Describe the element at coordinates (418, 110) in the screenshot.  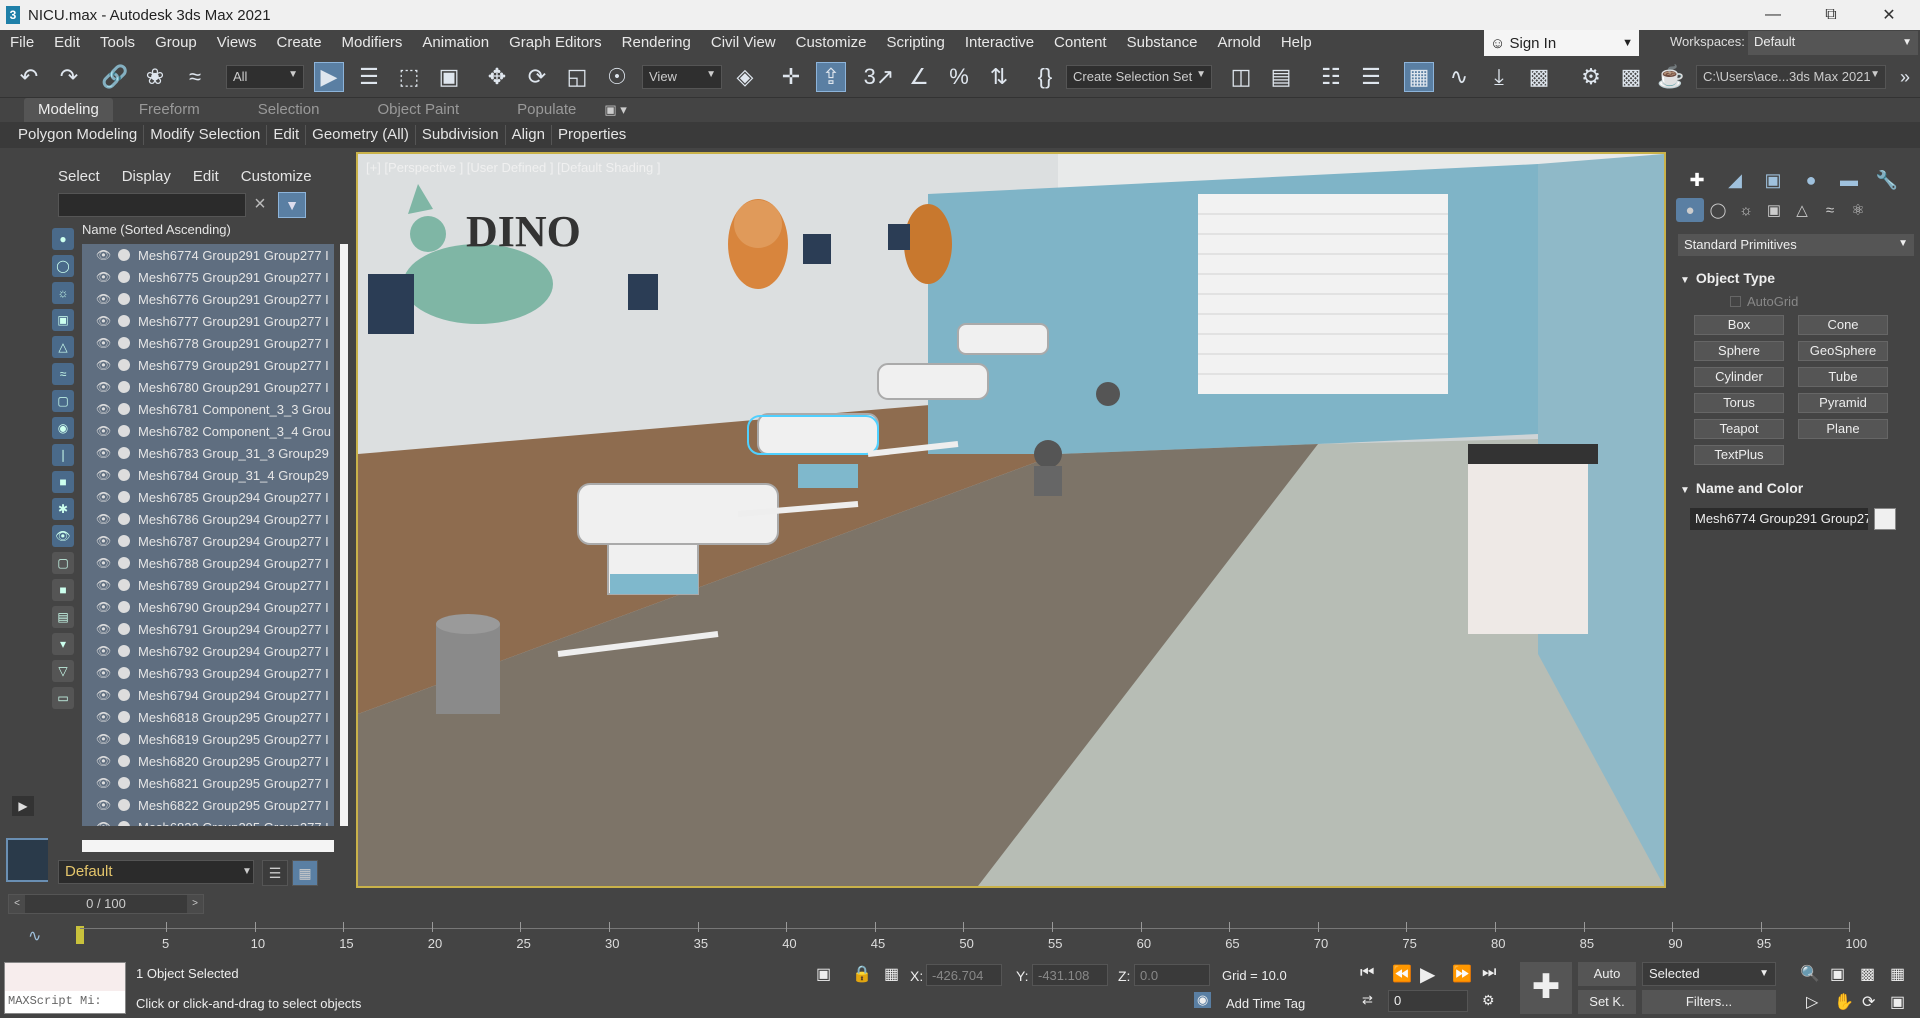
I see `tab-object-paint: Object Paint` at that location.